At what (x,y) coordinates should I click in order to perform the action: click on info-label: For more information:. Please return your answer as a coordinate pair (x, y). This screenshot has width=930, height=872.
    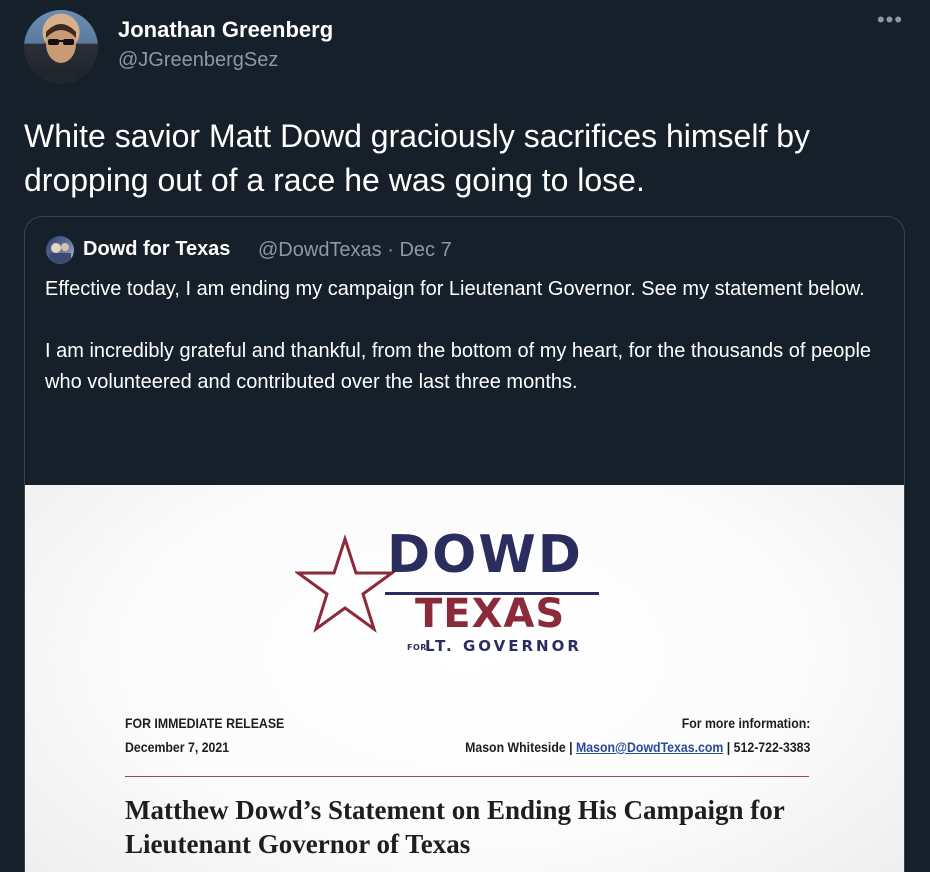
    Looking at the image, I should click on (745, 723).